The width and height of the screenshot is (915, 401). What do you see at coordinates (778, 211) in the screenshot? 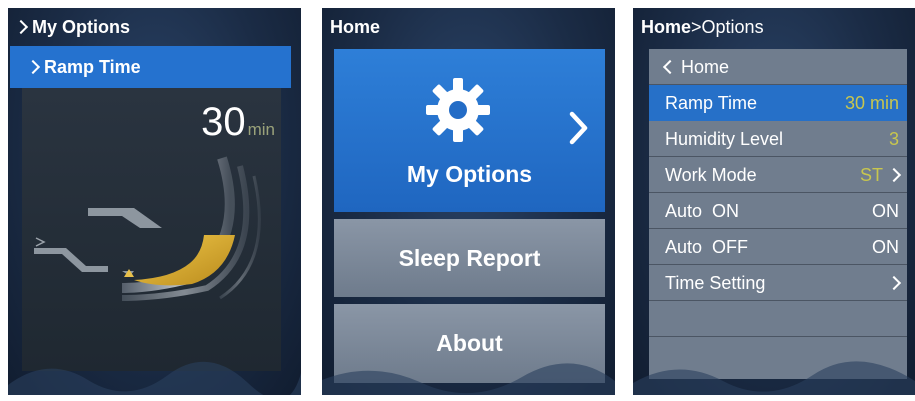
I see `option-auto-on: Auto ON ON` at bounding box center [778, 211].